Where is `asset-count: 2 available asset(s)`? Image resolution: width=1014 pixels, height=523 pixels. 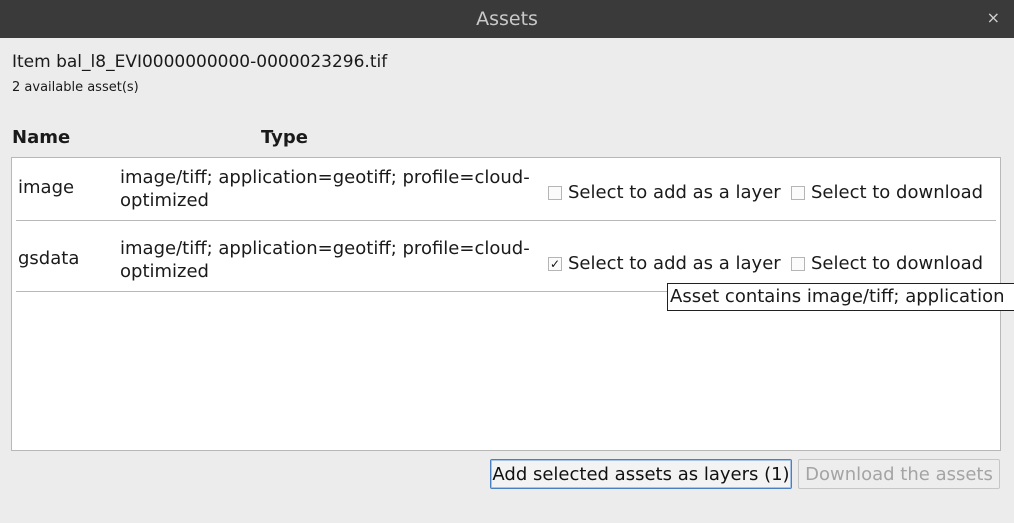
asset-count: 2 available asset(s) is located at coordinates (75, 87).